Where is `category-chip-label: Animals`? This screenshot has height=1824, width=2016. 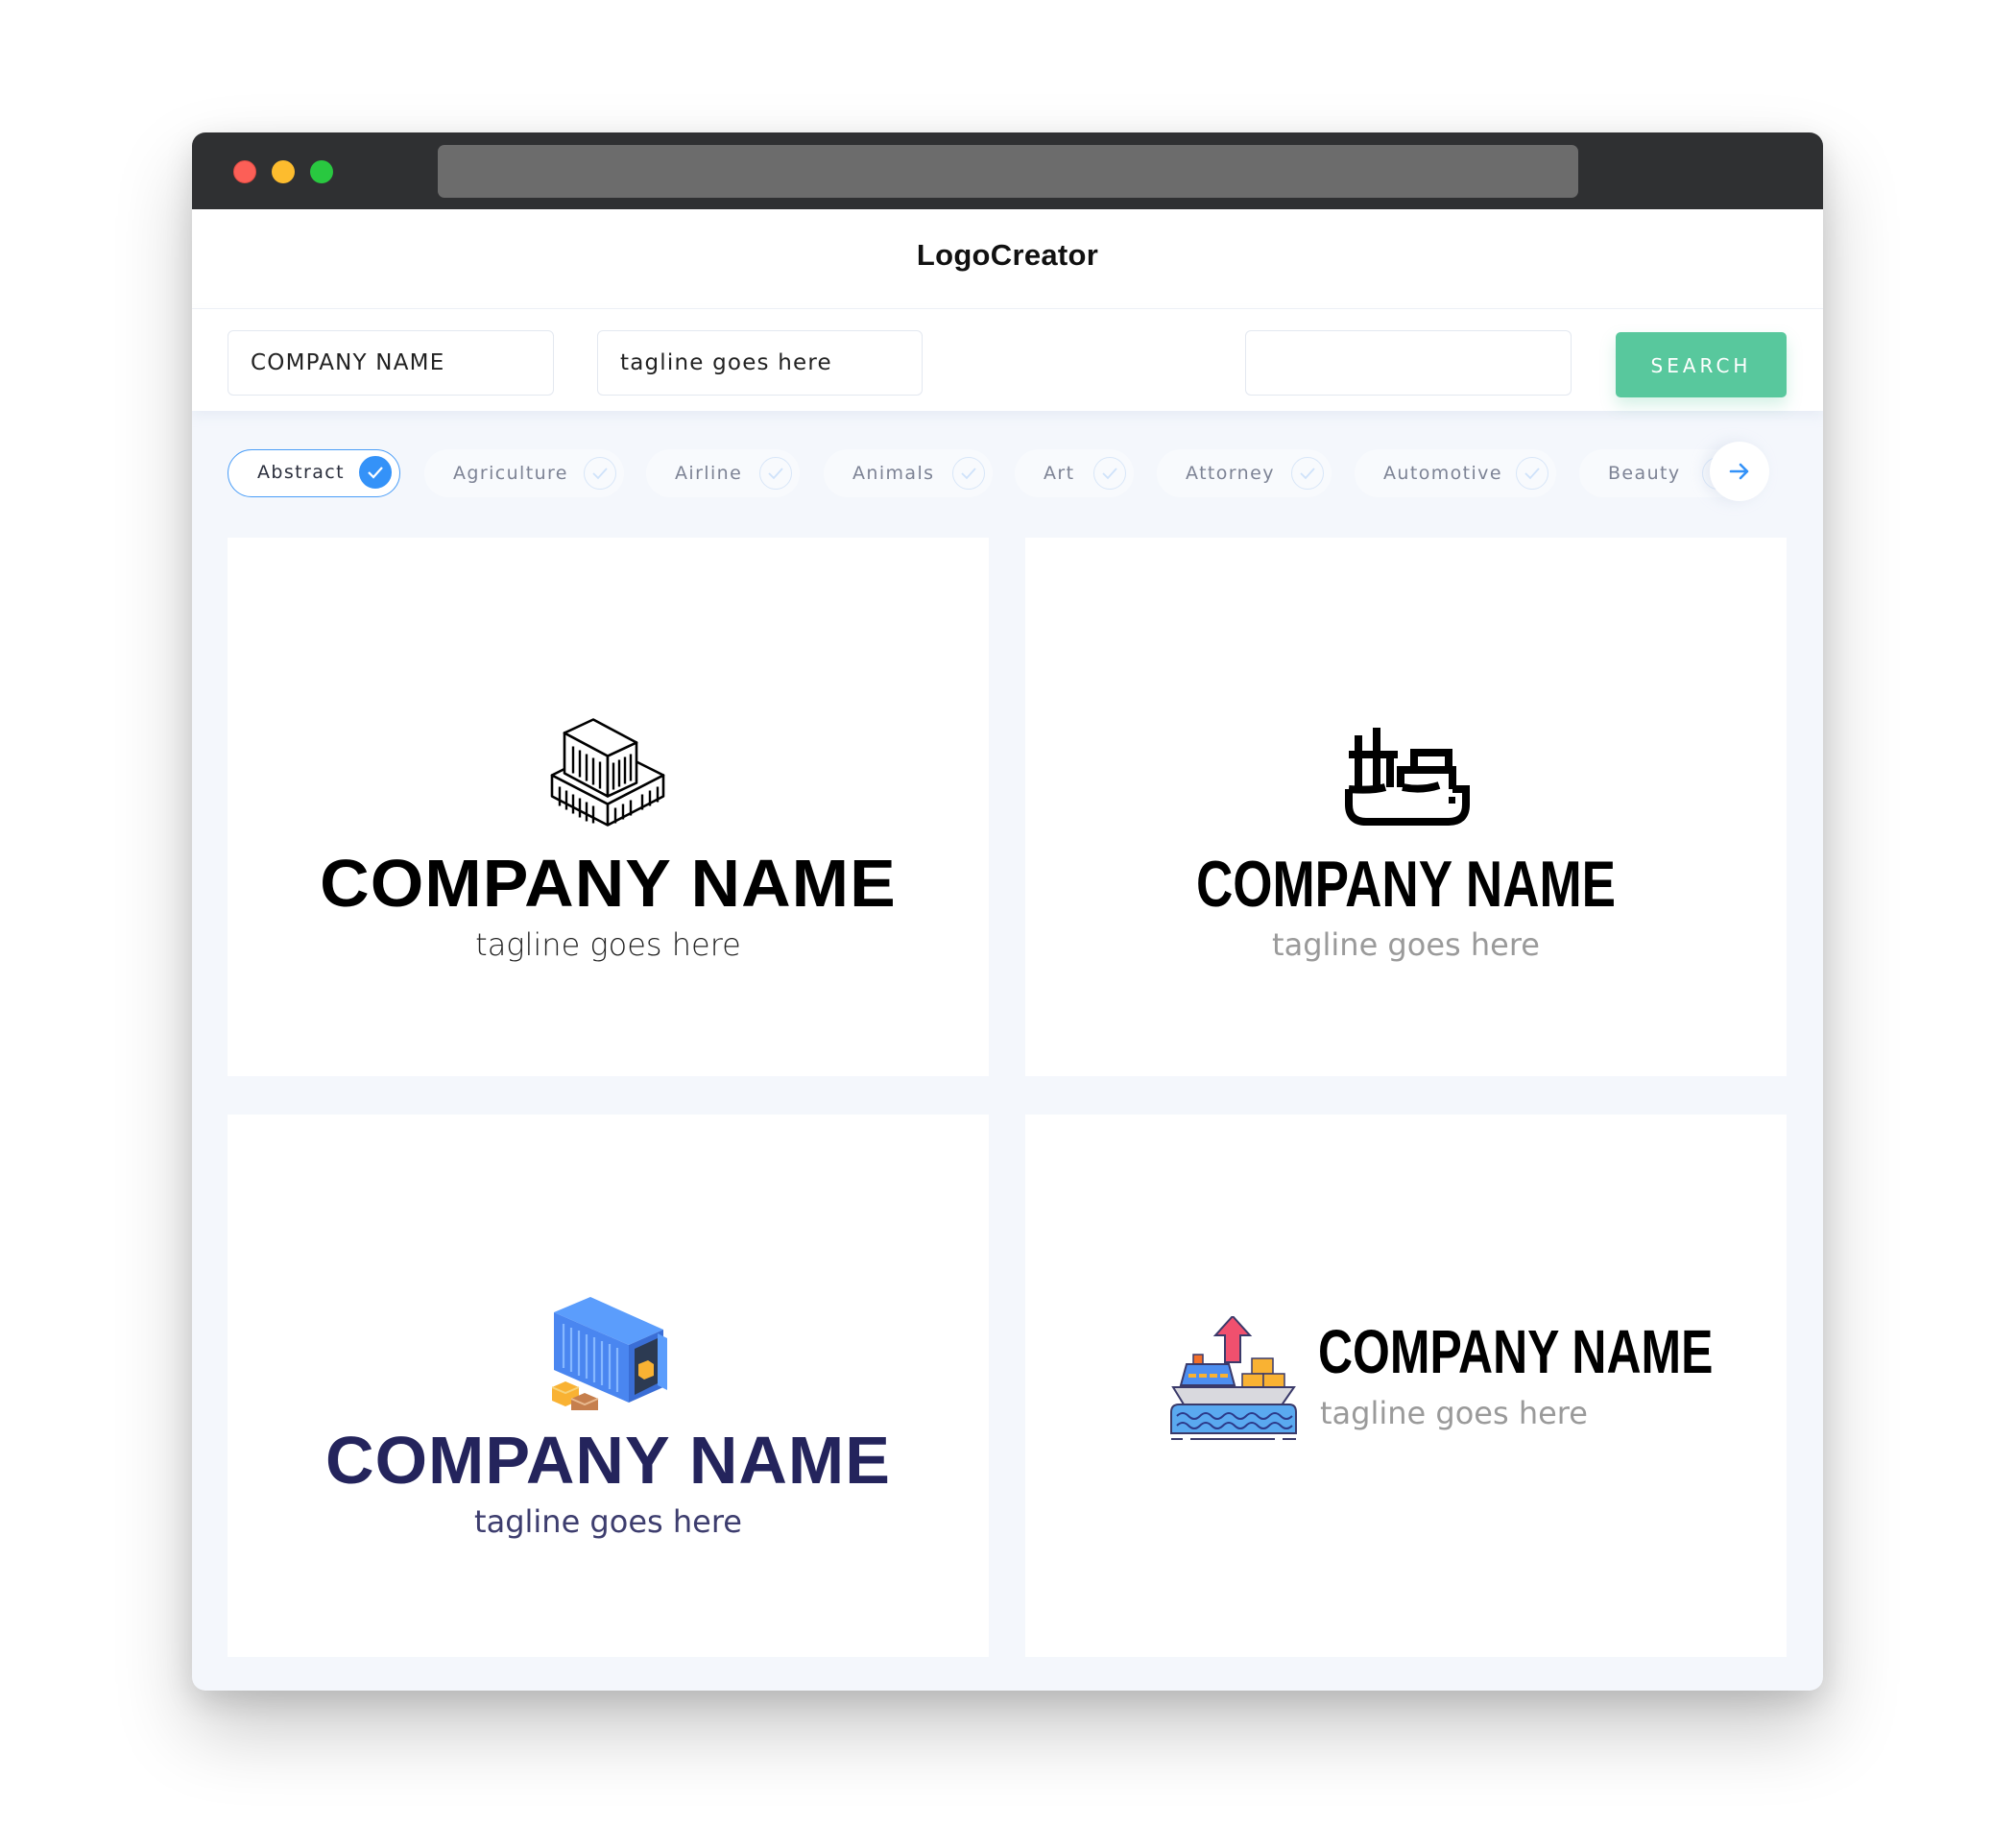
category-chip-label: Animals is located at coordinates (893, 473).